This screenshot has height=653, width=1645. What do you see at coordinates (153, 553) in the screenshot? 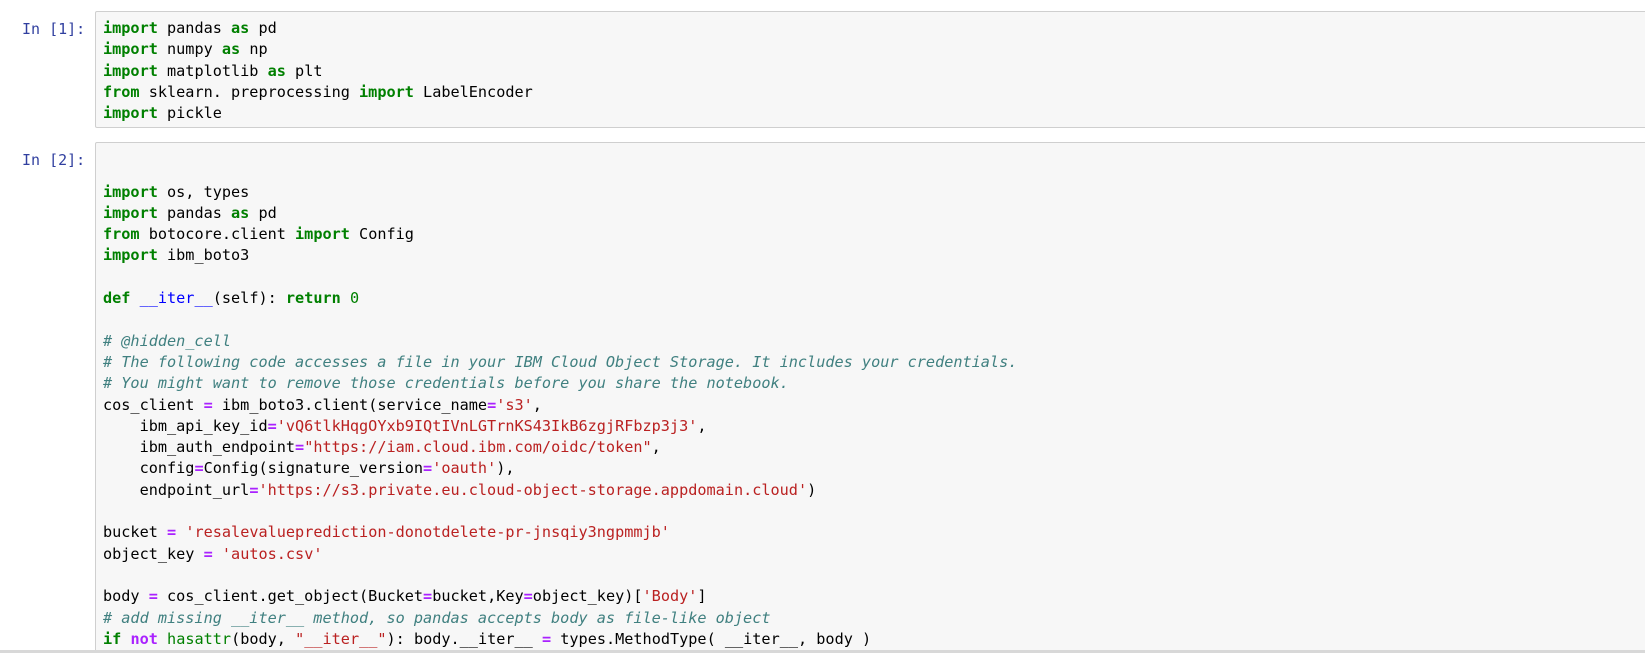
I see `code-token: object_key` at bounding box center [153, 553].